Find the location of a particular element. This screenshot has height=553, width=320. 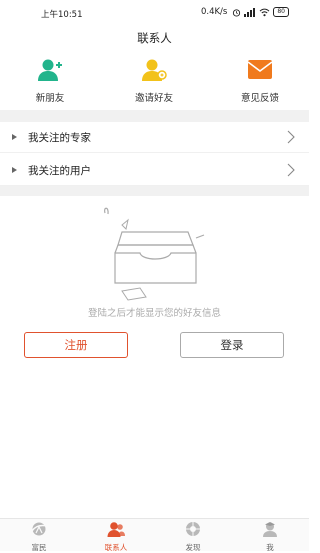

status-time: 上午10:51 is located at coordinates (62, 15).